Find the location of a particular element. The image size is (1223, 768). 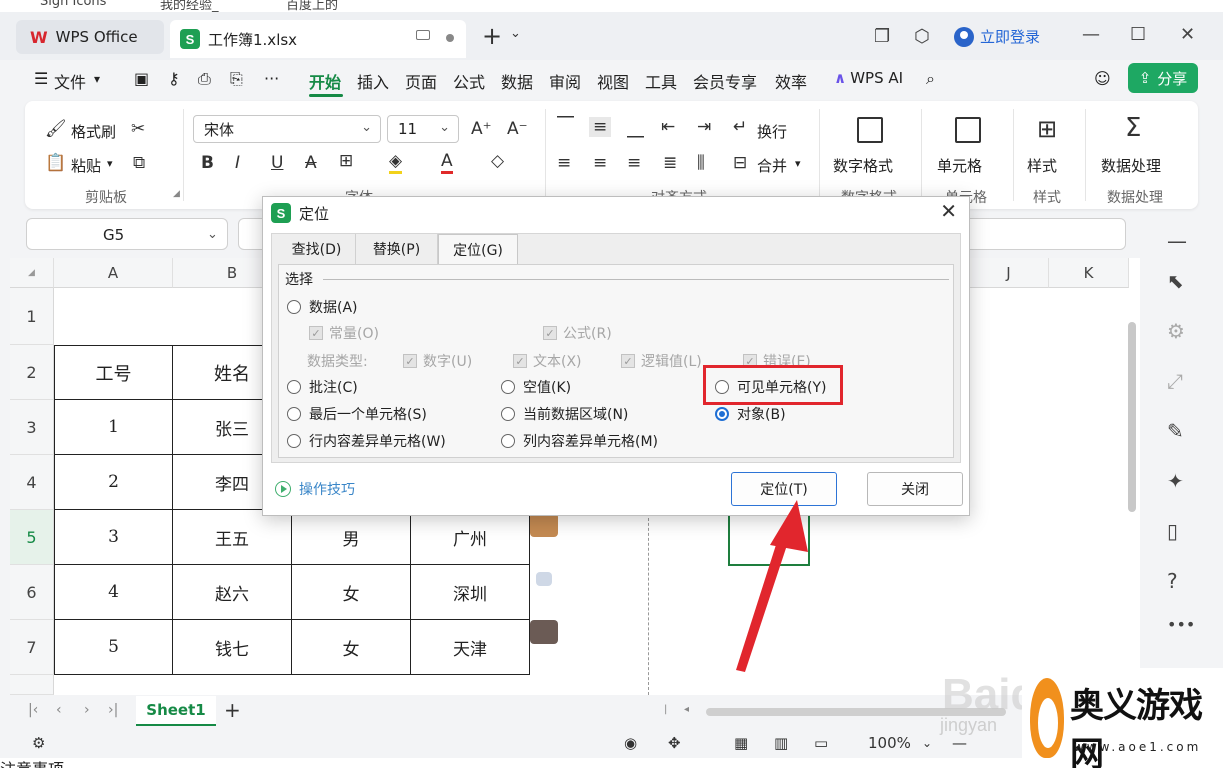

last-sheet-icon: ›| is located at coordinates (113, 710).